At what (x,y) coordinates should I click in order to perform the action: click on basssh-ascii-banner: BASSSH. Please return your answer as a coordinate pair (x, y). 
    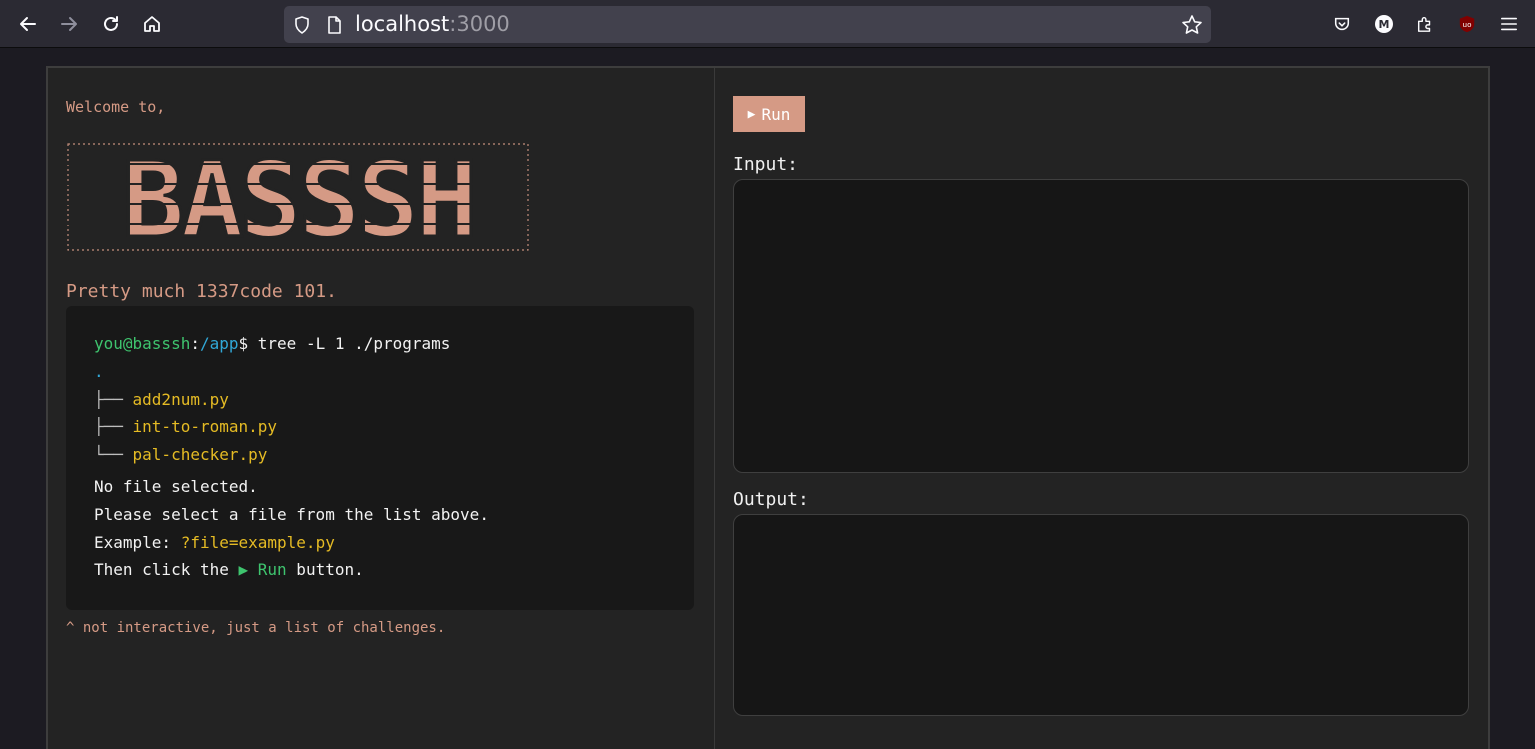
    Looking at the image, I should click on (298, 197).